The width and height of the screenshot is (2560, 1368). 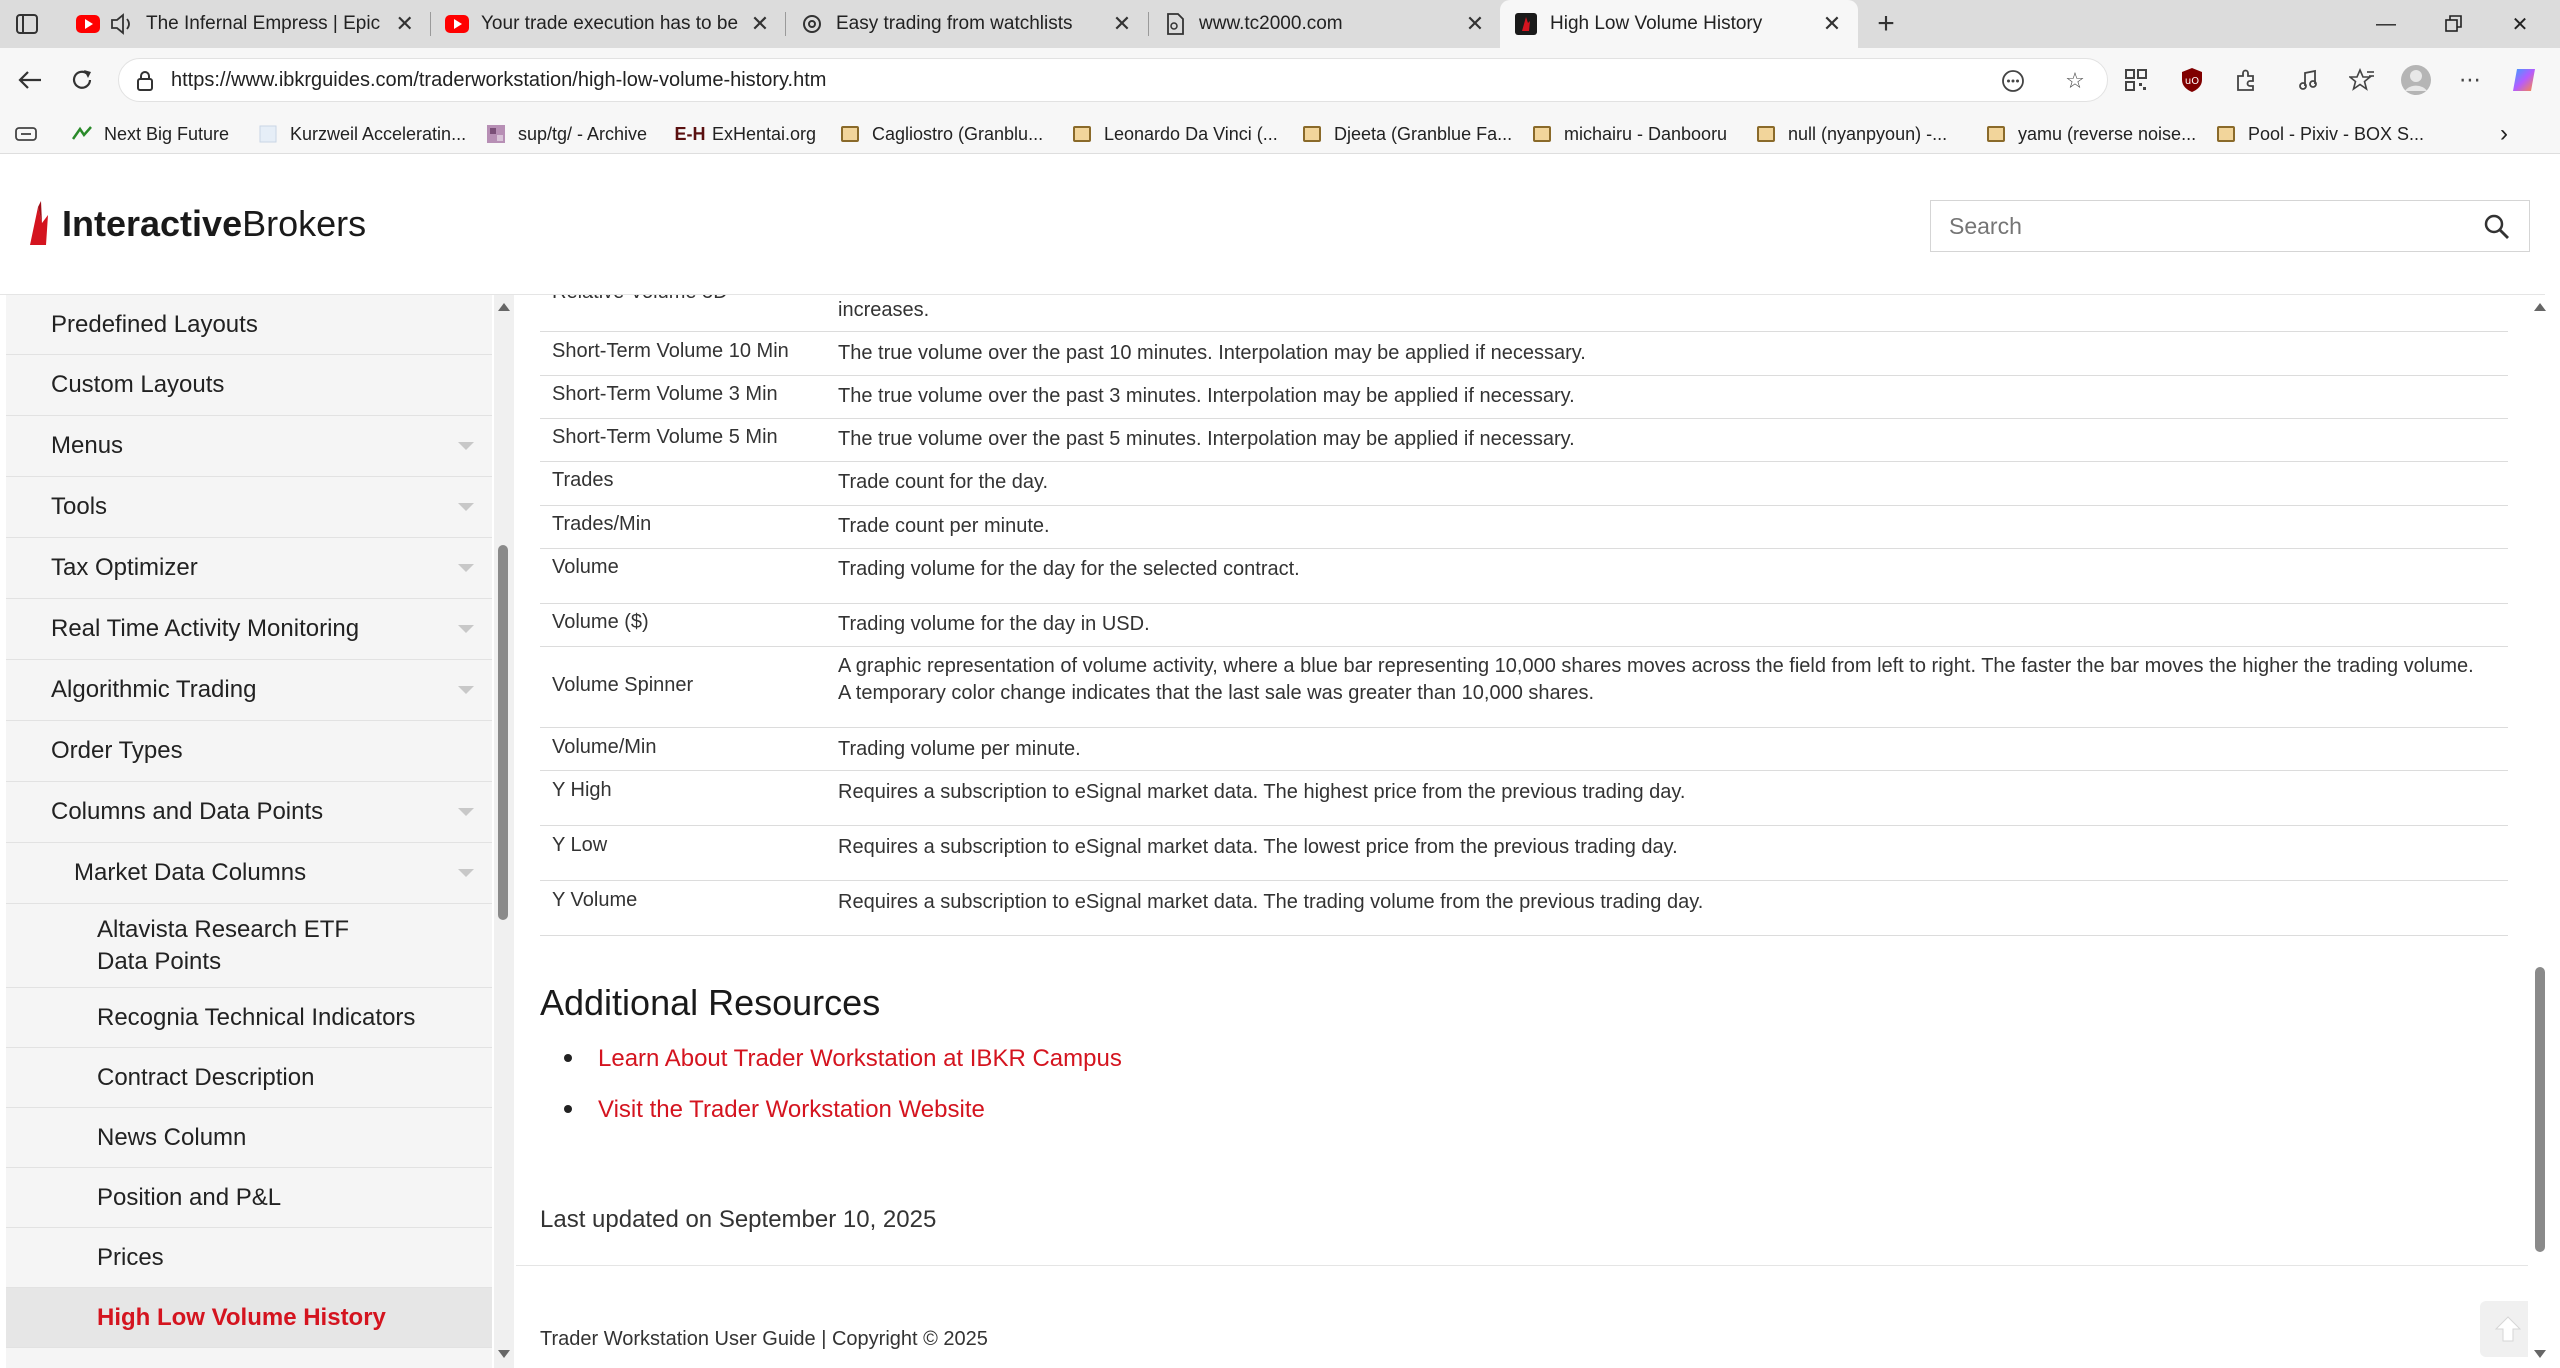 I want to click on tab-easy-trading: Easy trading from watchlists ✕, so click(x=967, y=24).